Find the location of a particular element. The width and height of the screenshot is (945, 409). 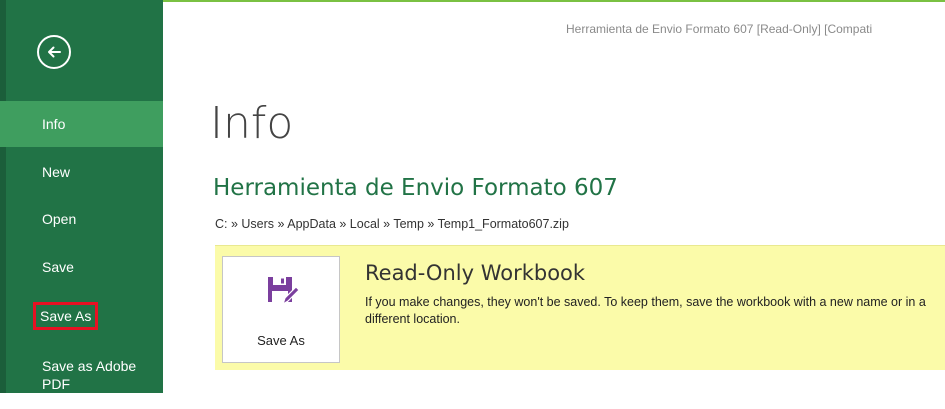

back-button is located at coordinates (54, 52).